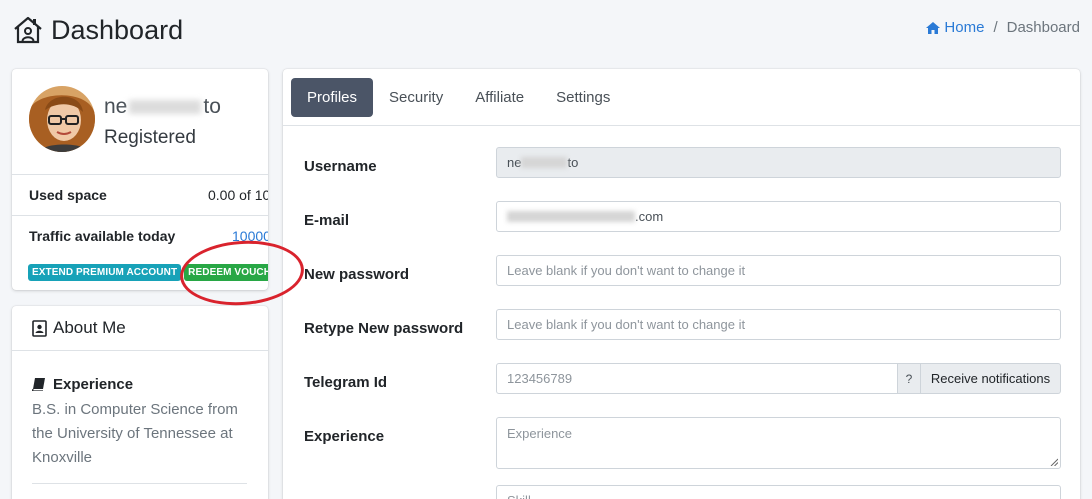 This screenshot has height=499, width=1092. What do you see at coordinates (140, 194) in the screenshot?
I see `stat-used-space: Used space 0.00 of 10 G` at bounding box center [140, 194].